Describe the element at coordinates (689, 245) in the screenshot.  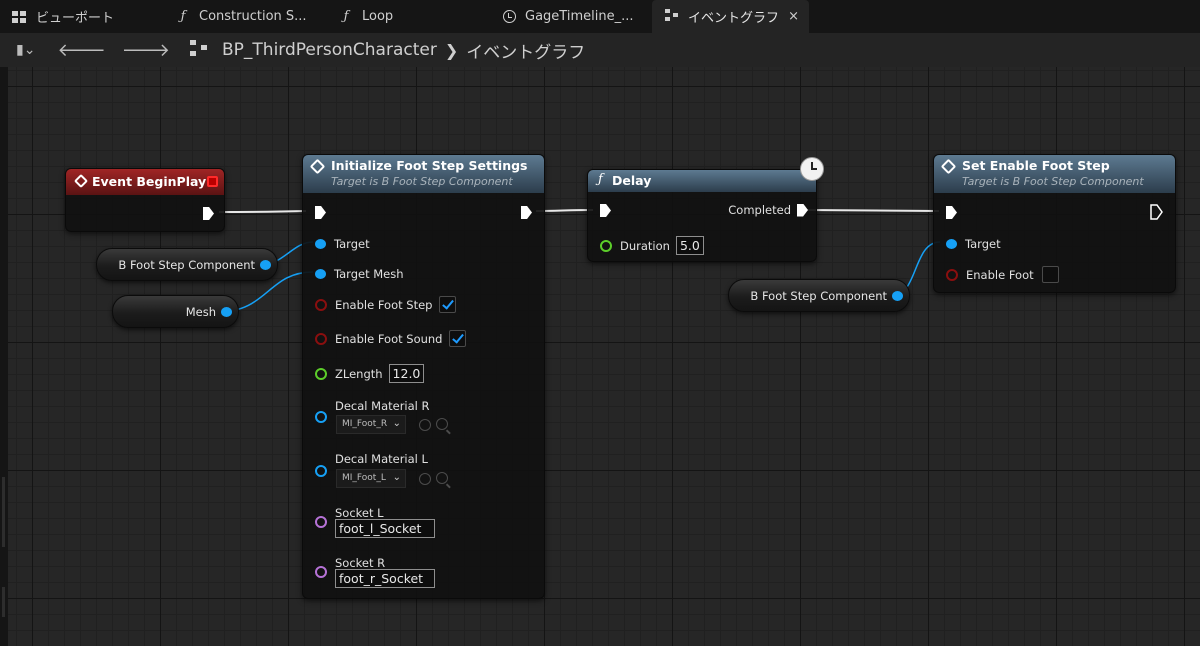
I see `duration-input: 5.0` at that location.